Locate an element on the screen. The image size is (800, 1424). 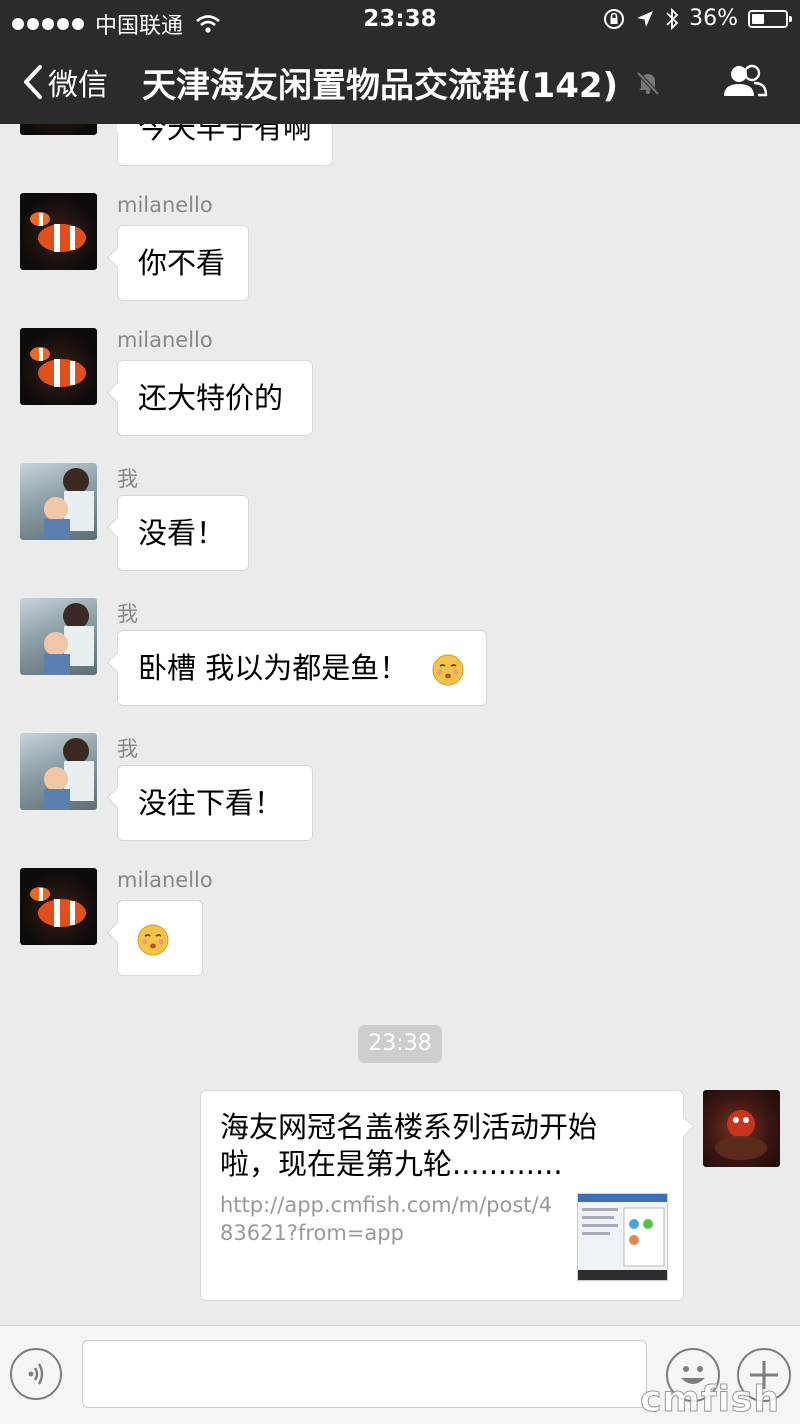
message-text: 卧槽 我以为都是鱼！ is located at coordinates (273, 668).